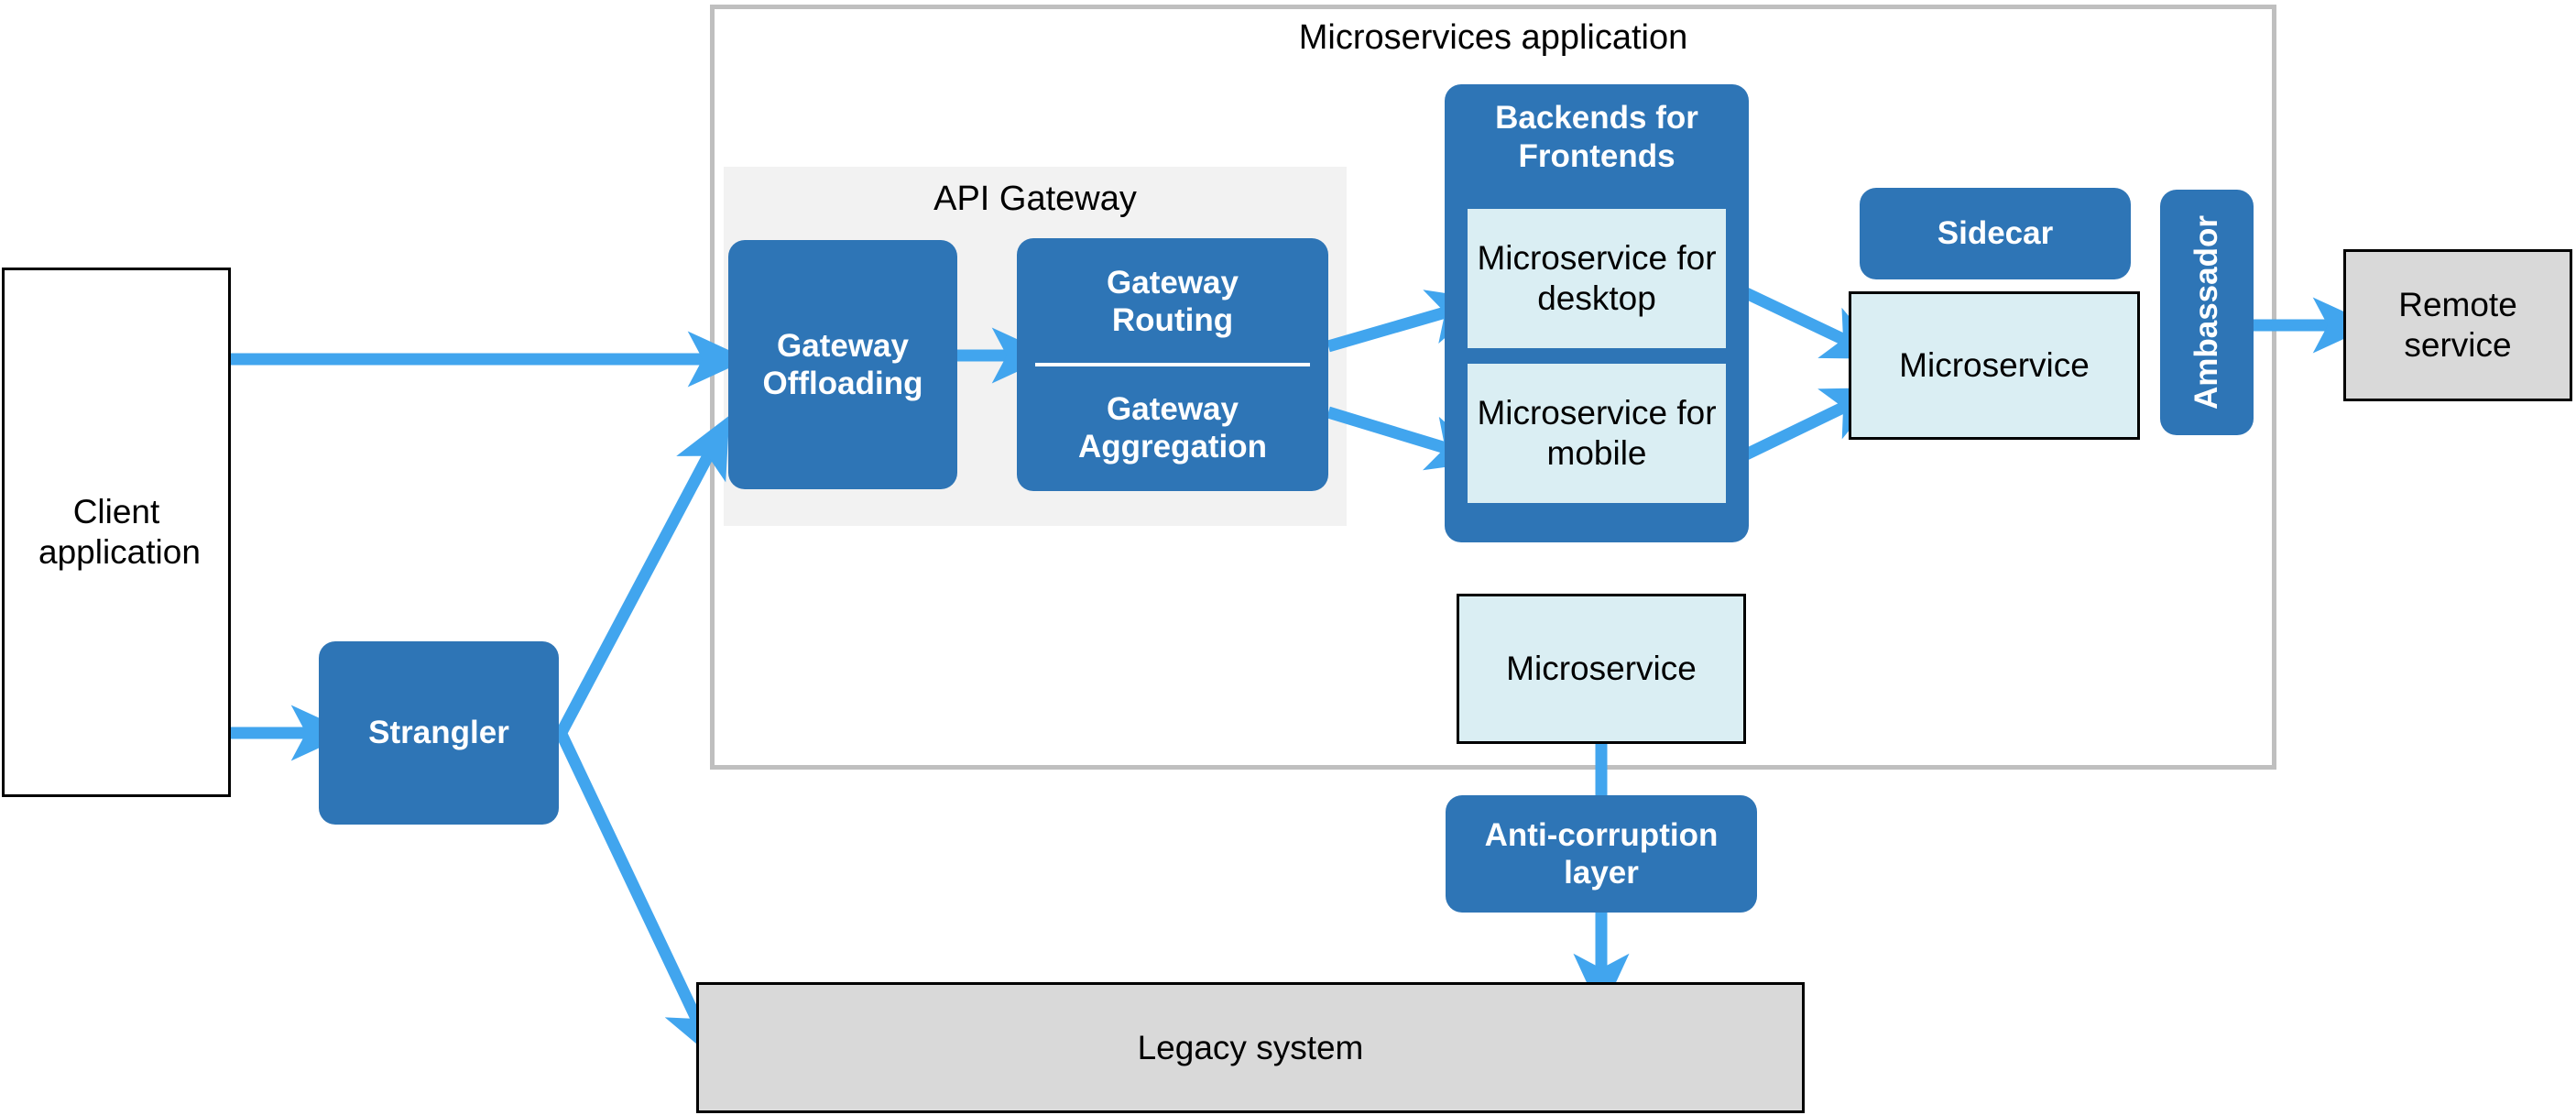  I want to click on node-strangler: Strangler, so click(439, 733).